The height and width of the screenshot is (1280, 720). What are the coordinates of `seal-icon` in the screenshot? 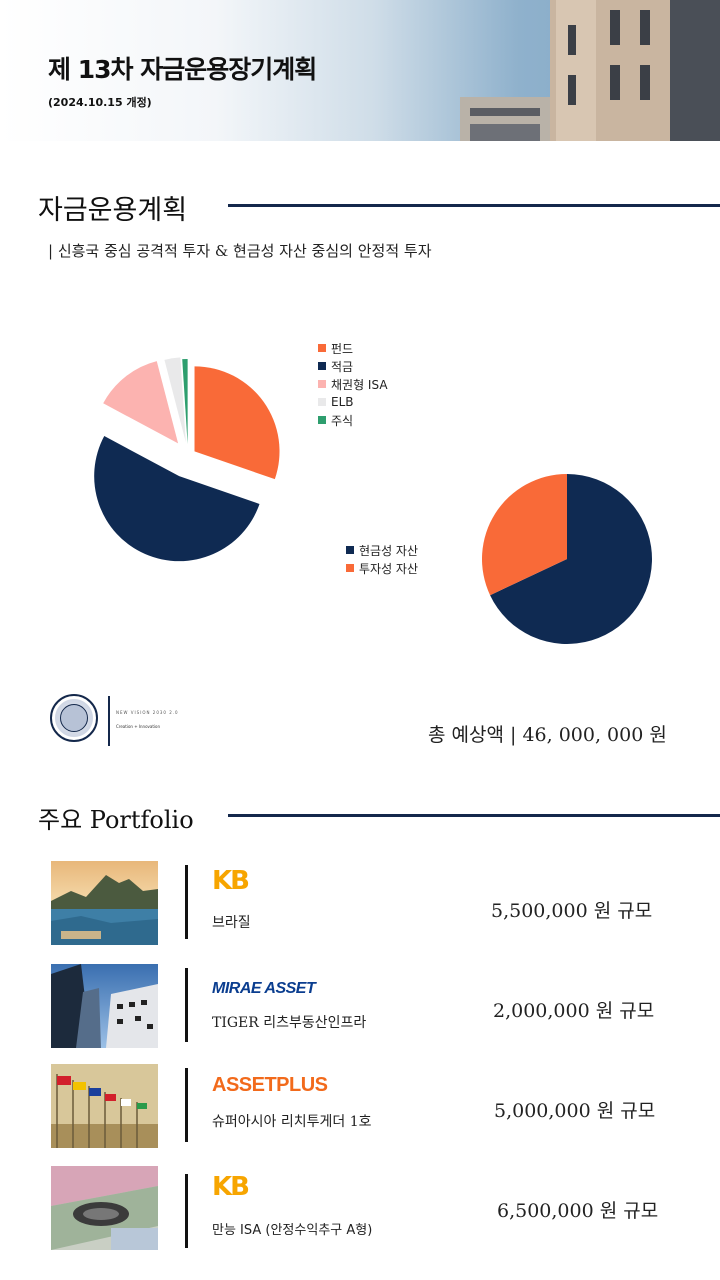 It's located at (74, 718).